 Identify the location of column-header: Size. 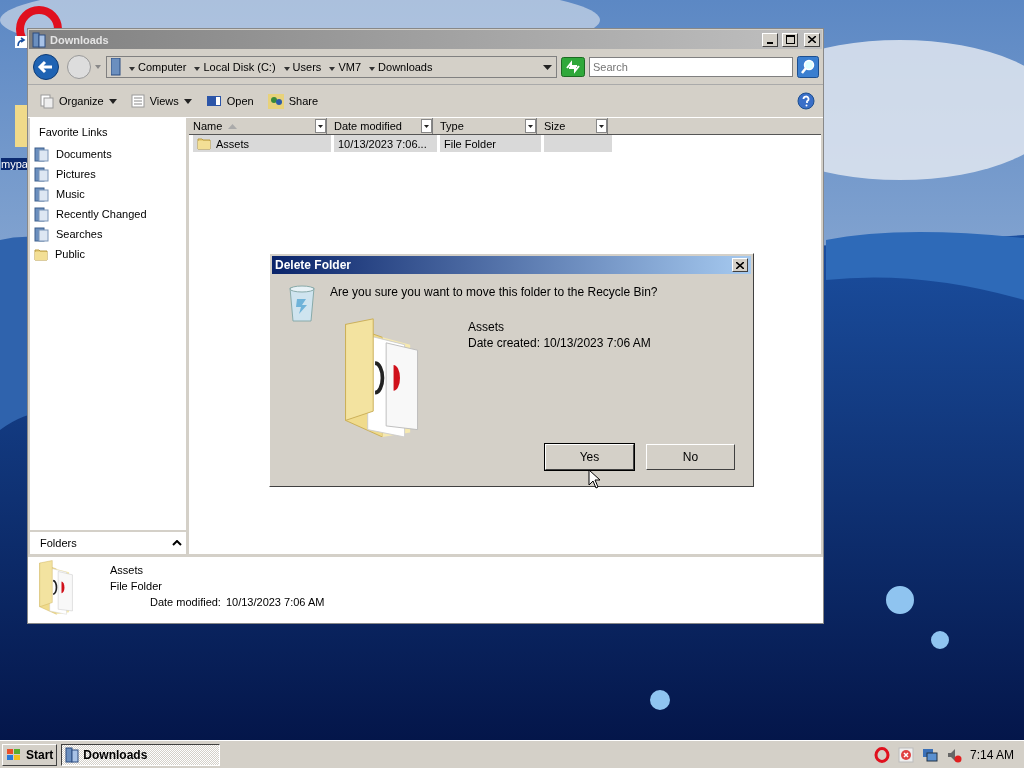
(574, 126).